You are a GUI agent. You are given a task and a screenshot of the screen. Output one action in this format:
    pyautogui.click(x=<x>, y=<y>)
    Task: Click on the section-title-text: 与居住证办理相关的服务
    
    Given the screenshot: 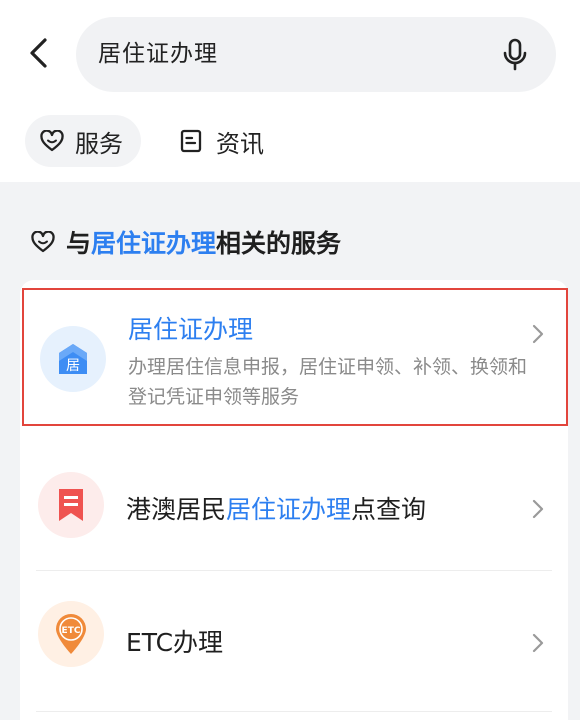 What is the action you would take?
    pyautogui.click(x=203, y=242)
    